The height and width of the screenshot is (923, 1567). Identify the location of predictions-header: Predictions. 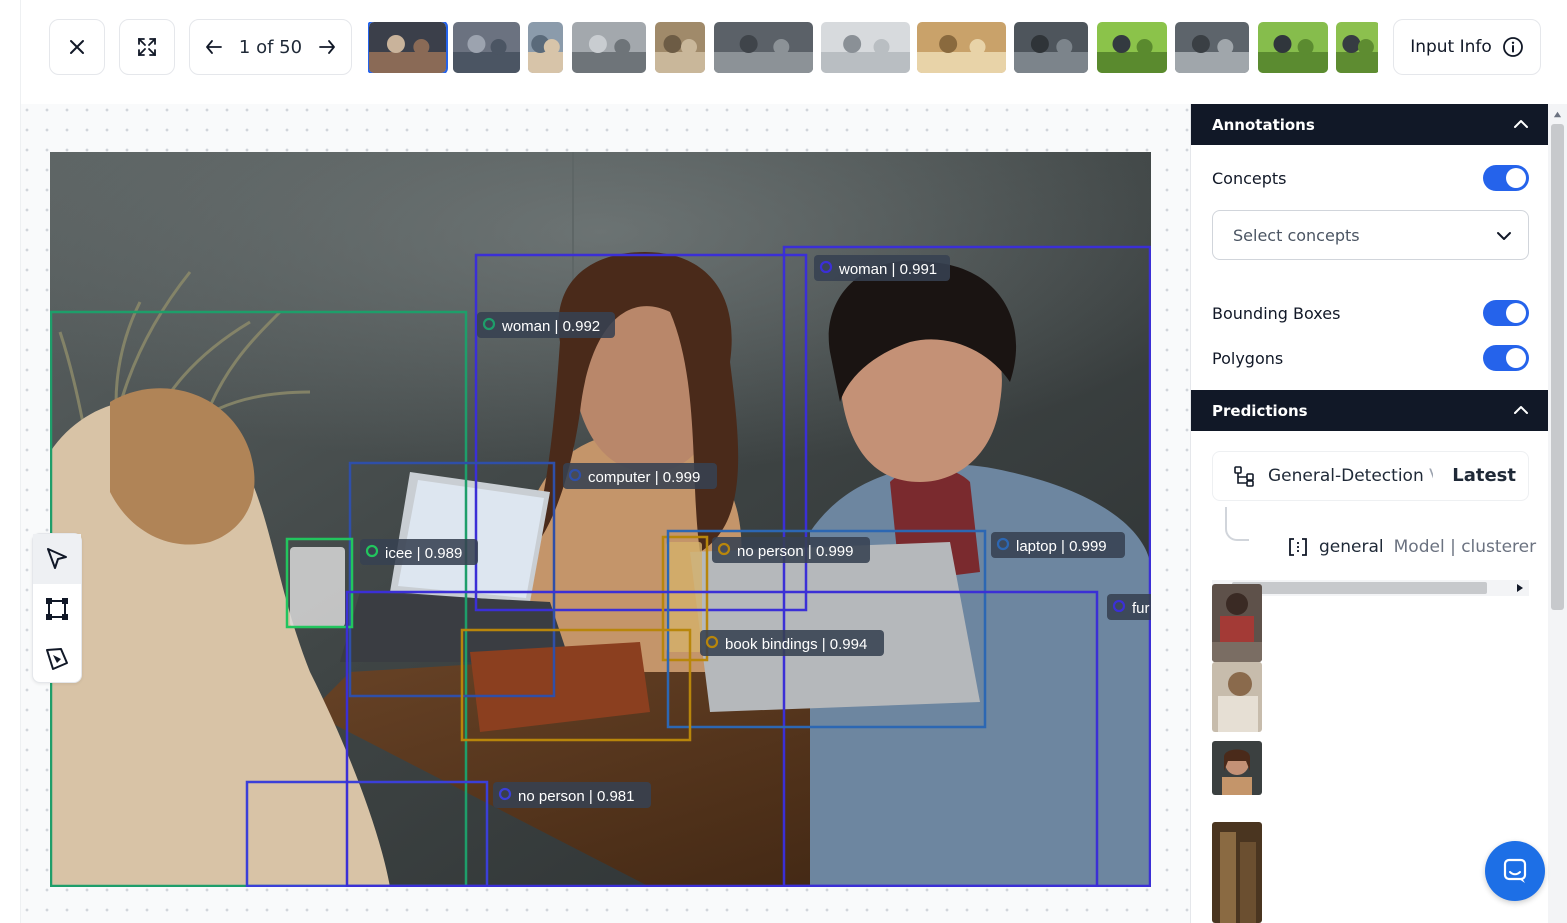
(1370, 410).